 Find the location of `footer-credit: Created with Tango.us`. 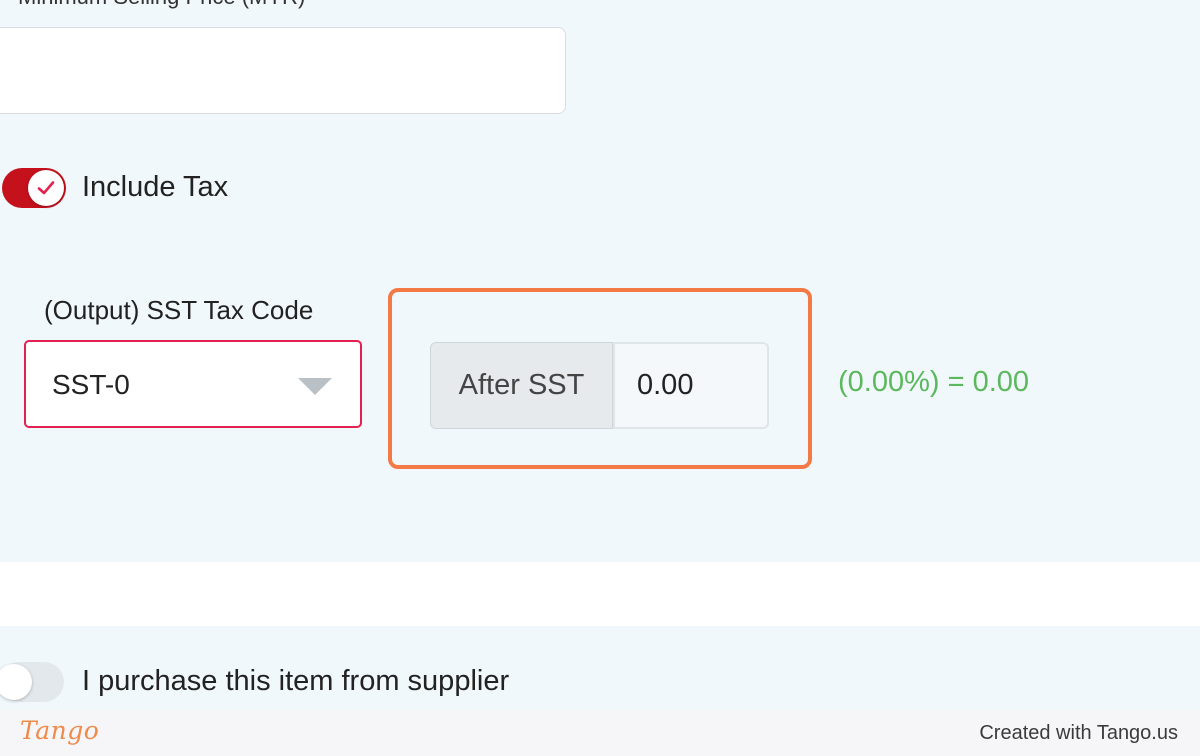

footer-credit: Created with Tango.us is located at coordinates (1078, 733).